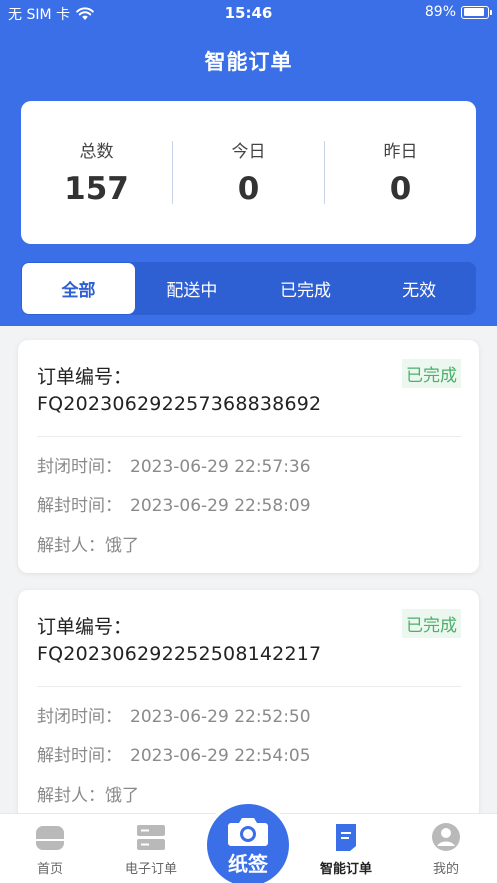 This screenshot has height=883, width=497. Describe the element at coordinates (220, 467) in the screenshot. I see `close-time-value: 2023-06-29 22:57:36` at that location.